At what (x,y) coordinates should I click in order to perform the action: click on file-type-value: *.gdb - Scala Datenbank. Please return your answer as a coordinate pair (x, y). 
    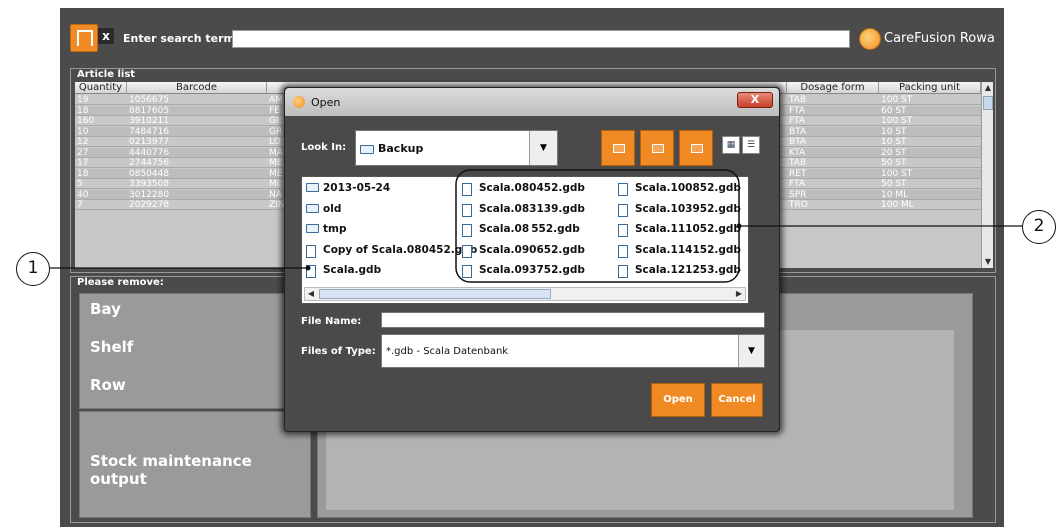
    Looking at the image, I should click on (447, 351).